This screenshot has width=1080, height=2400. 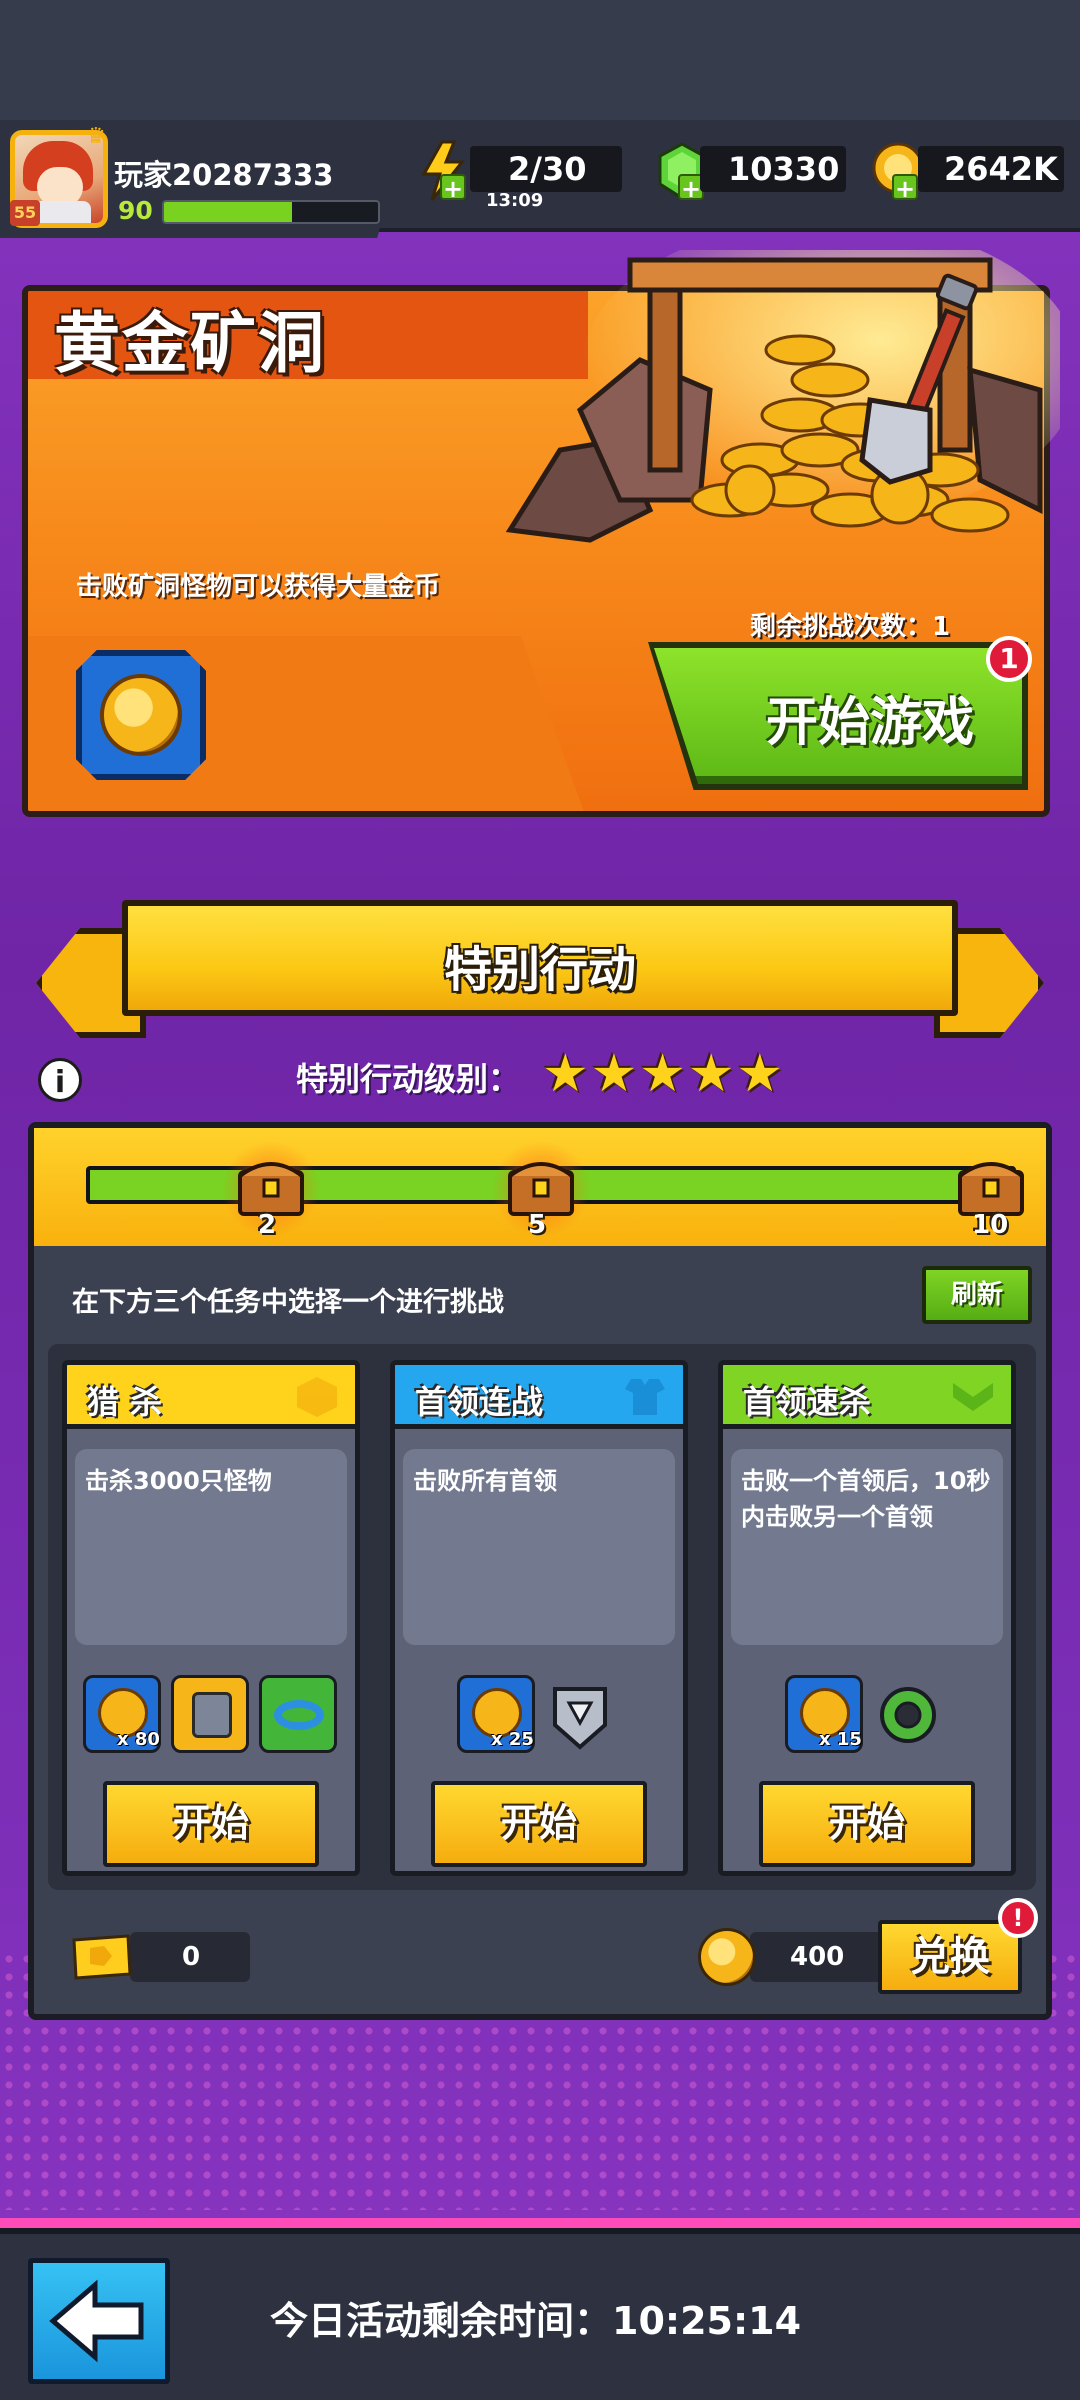 What do you see at coordinates (453, 188) in the screenshot?
I see `add-energy-icon: +` at bounding box center [453, 188].